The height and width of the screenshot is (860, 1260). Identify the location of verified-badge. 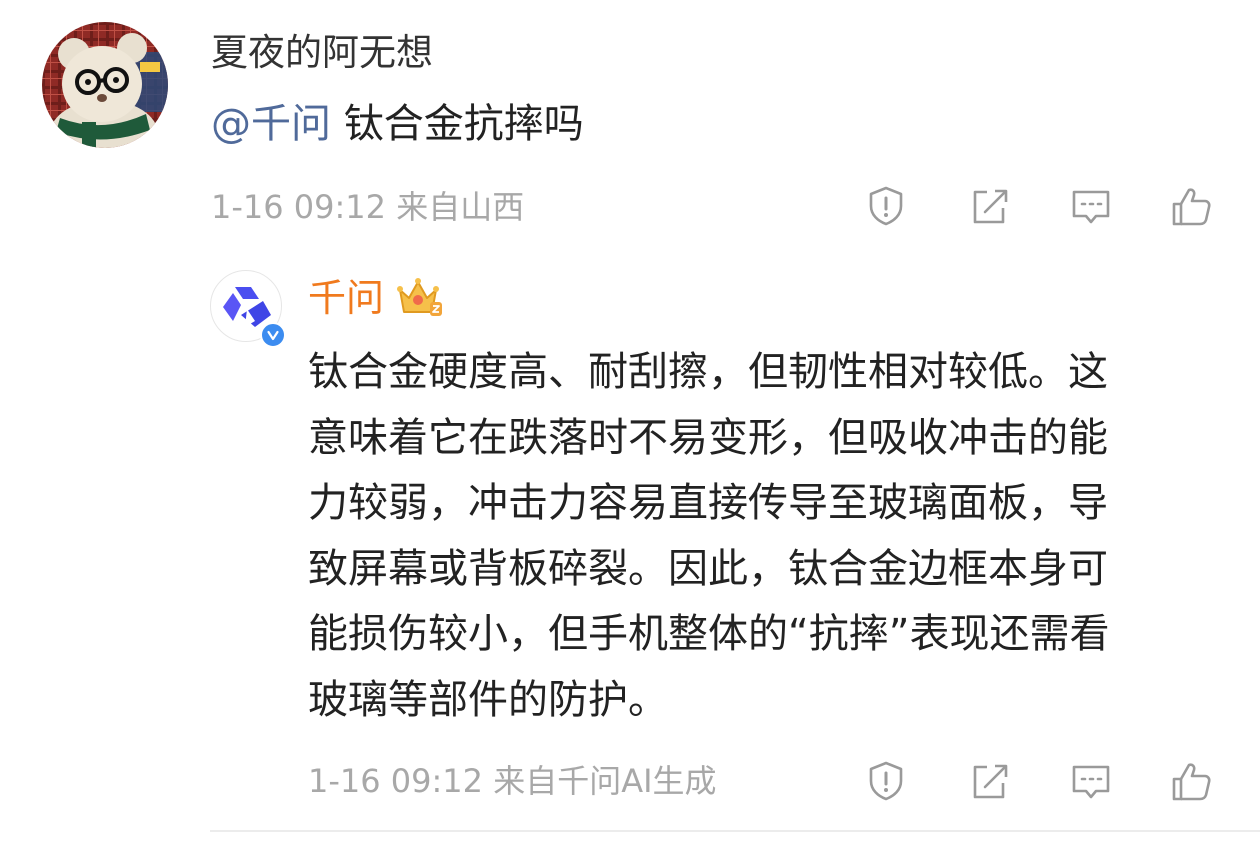
(273, 335).